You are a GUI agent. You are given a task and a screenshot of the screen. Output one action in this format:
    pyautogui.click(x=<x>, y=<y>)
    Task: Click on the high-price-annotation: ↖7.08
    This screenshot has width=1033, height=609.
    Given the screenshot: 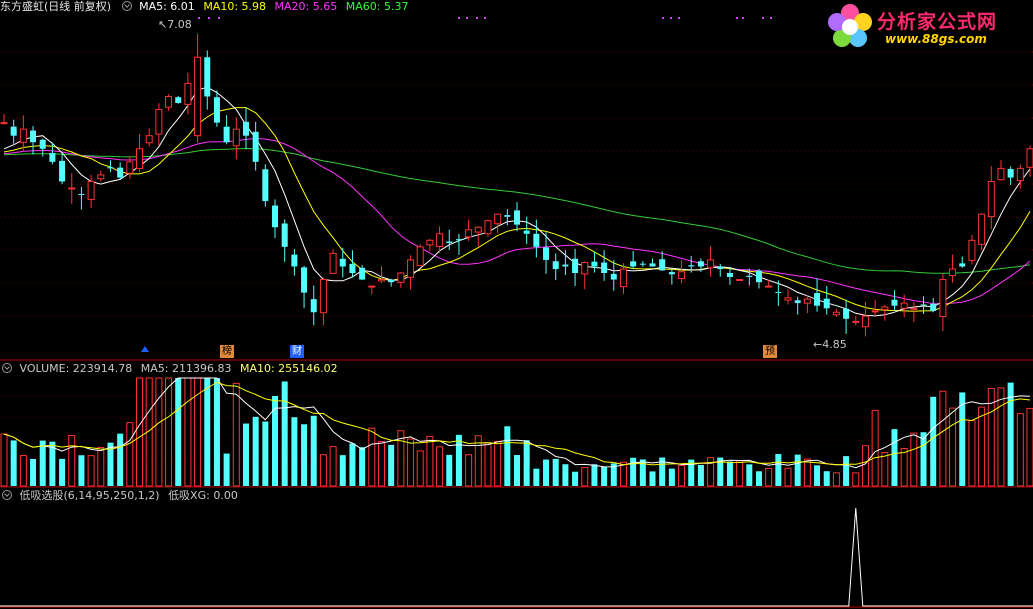 What is the action you would take?
    pyautogui.click(x=175, y=24)
    